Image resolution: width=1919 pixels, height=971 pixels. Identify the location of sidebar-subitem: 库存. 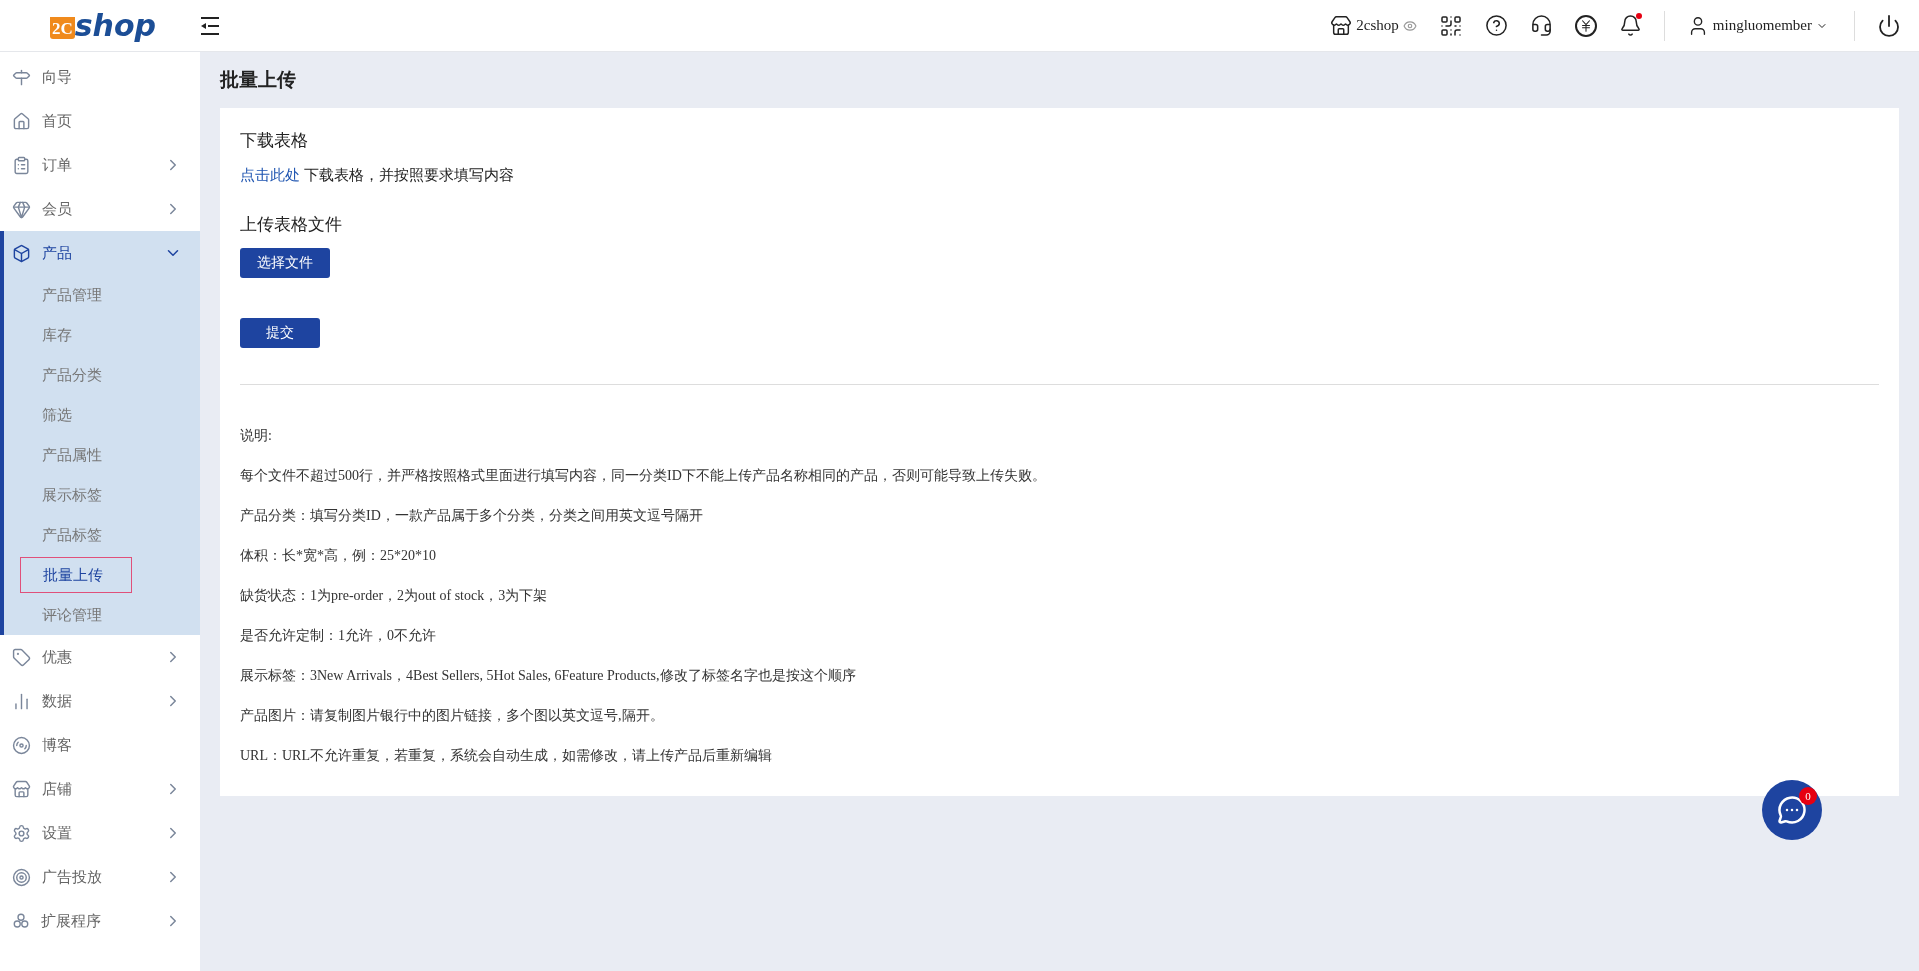
(76, 335).